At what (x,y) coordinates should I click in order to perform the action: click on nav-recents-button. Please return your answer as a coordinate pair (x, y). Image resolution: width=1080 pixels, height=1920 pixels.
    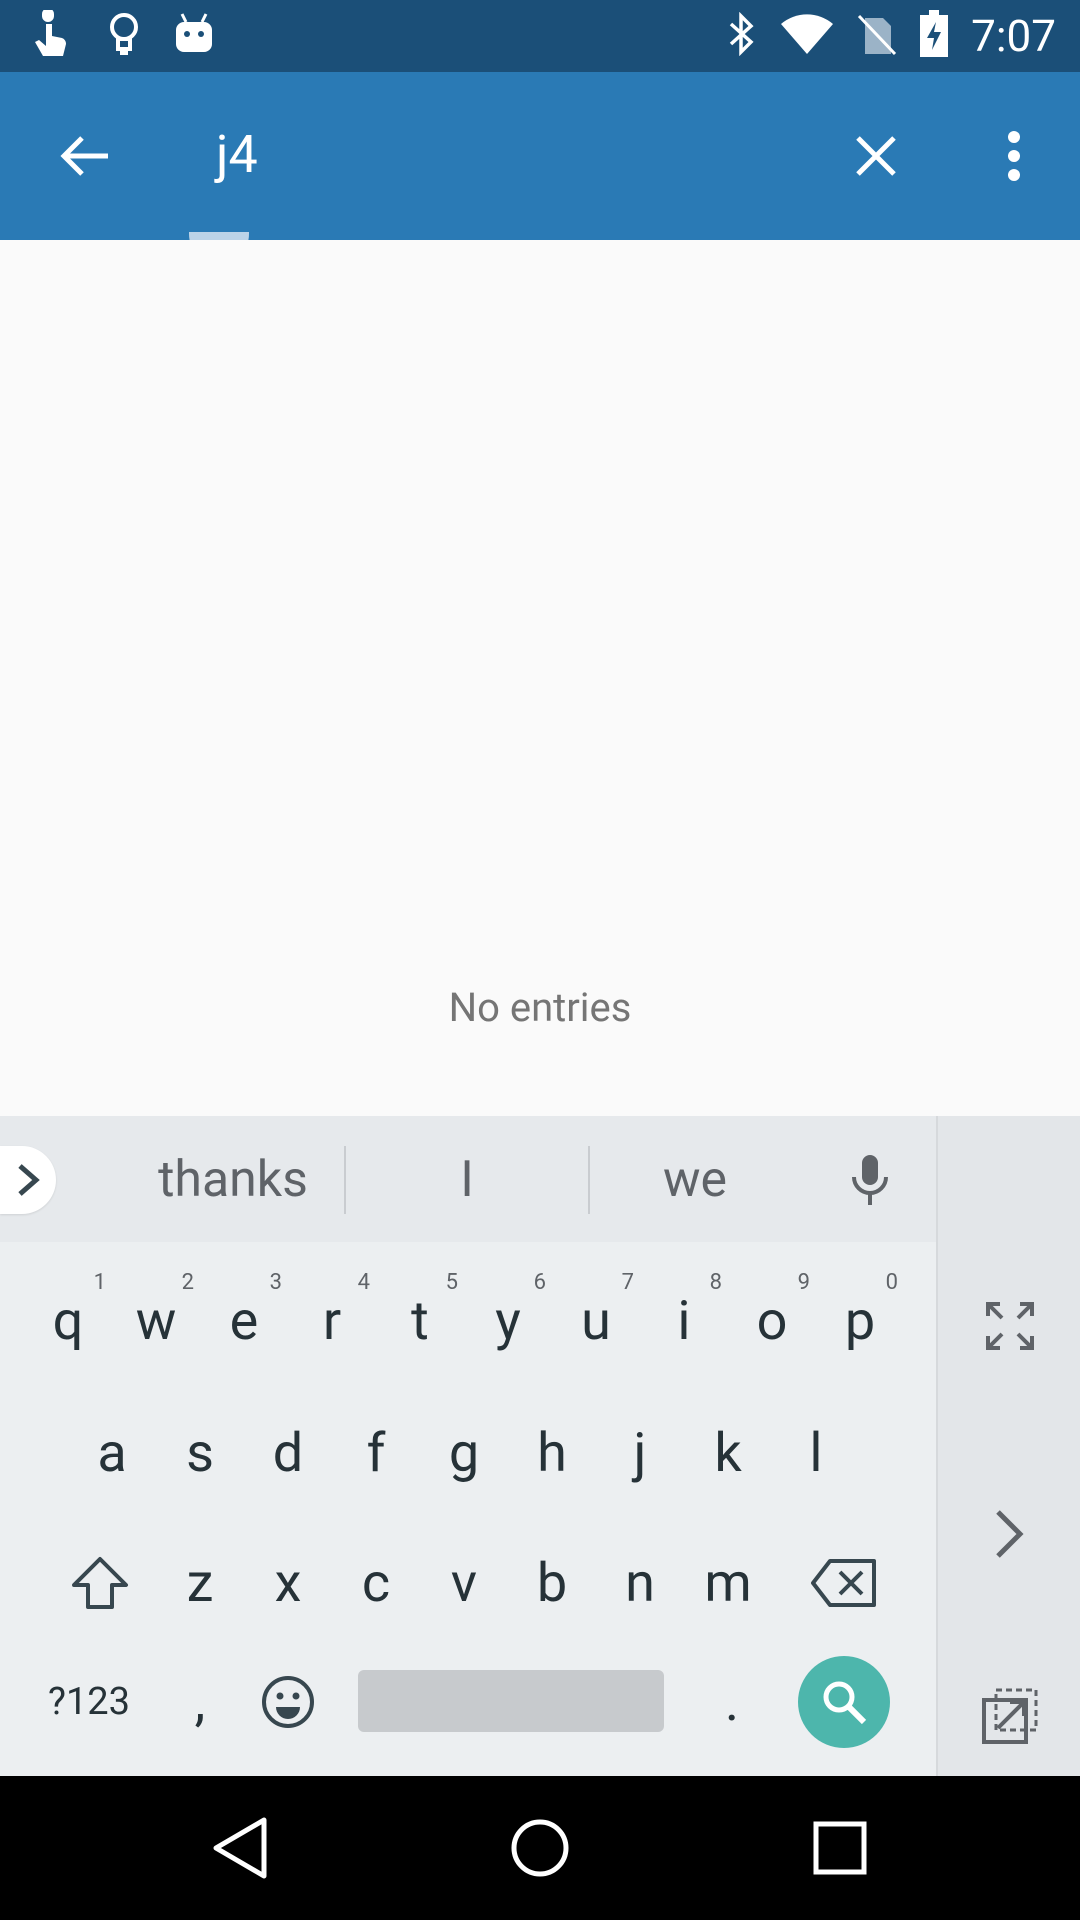
    Looking at the image, I should click on (840, 1848).